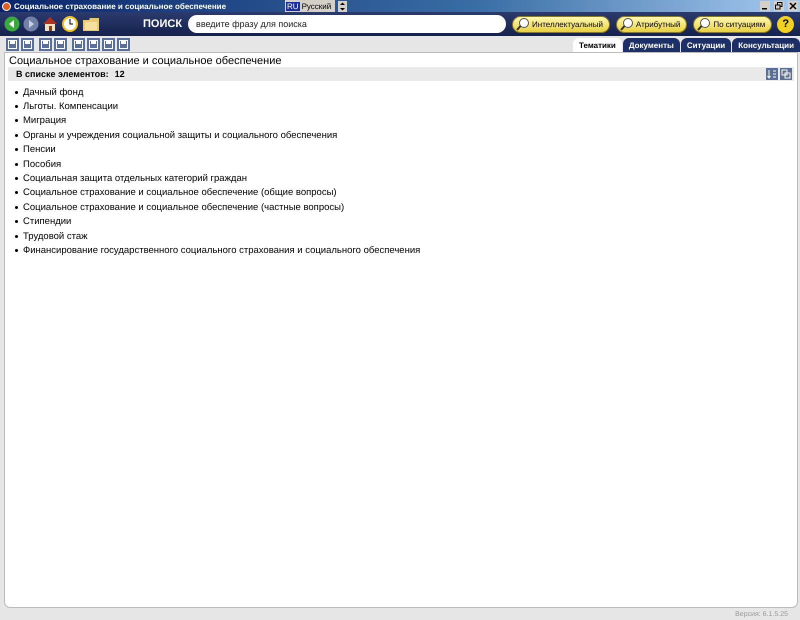 The height and width of the screenshot is (620, 800). Describe the element at coordinates (343, 6) in the screenshot. I see `spinner-icon` at that location.